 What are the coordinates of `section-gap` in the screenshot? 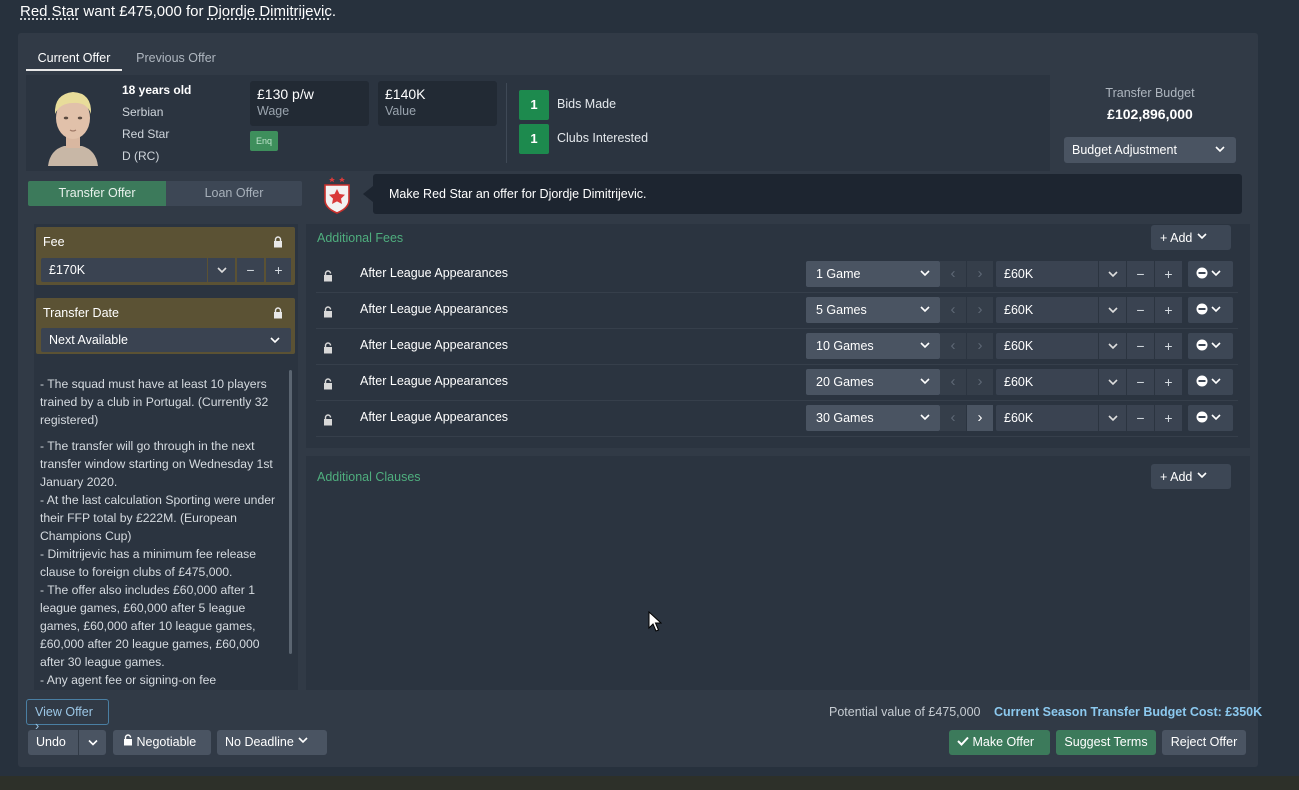 It's located at (778, 452).